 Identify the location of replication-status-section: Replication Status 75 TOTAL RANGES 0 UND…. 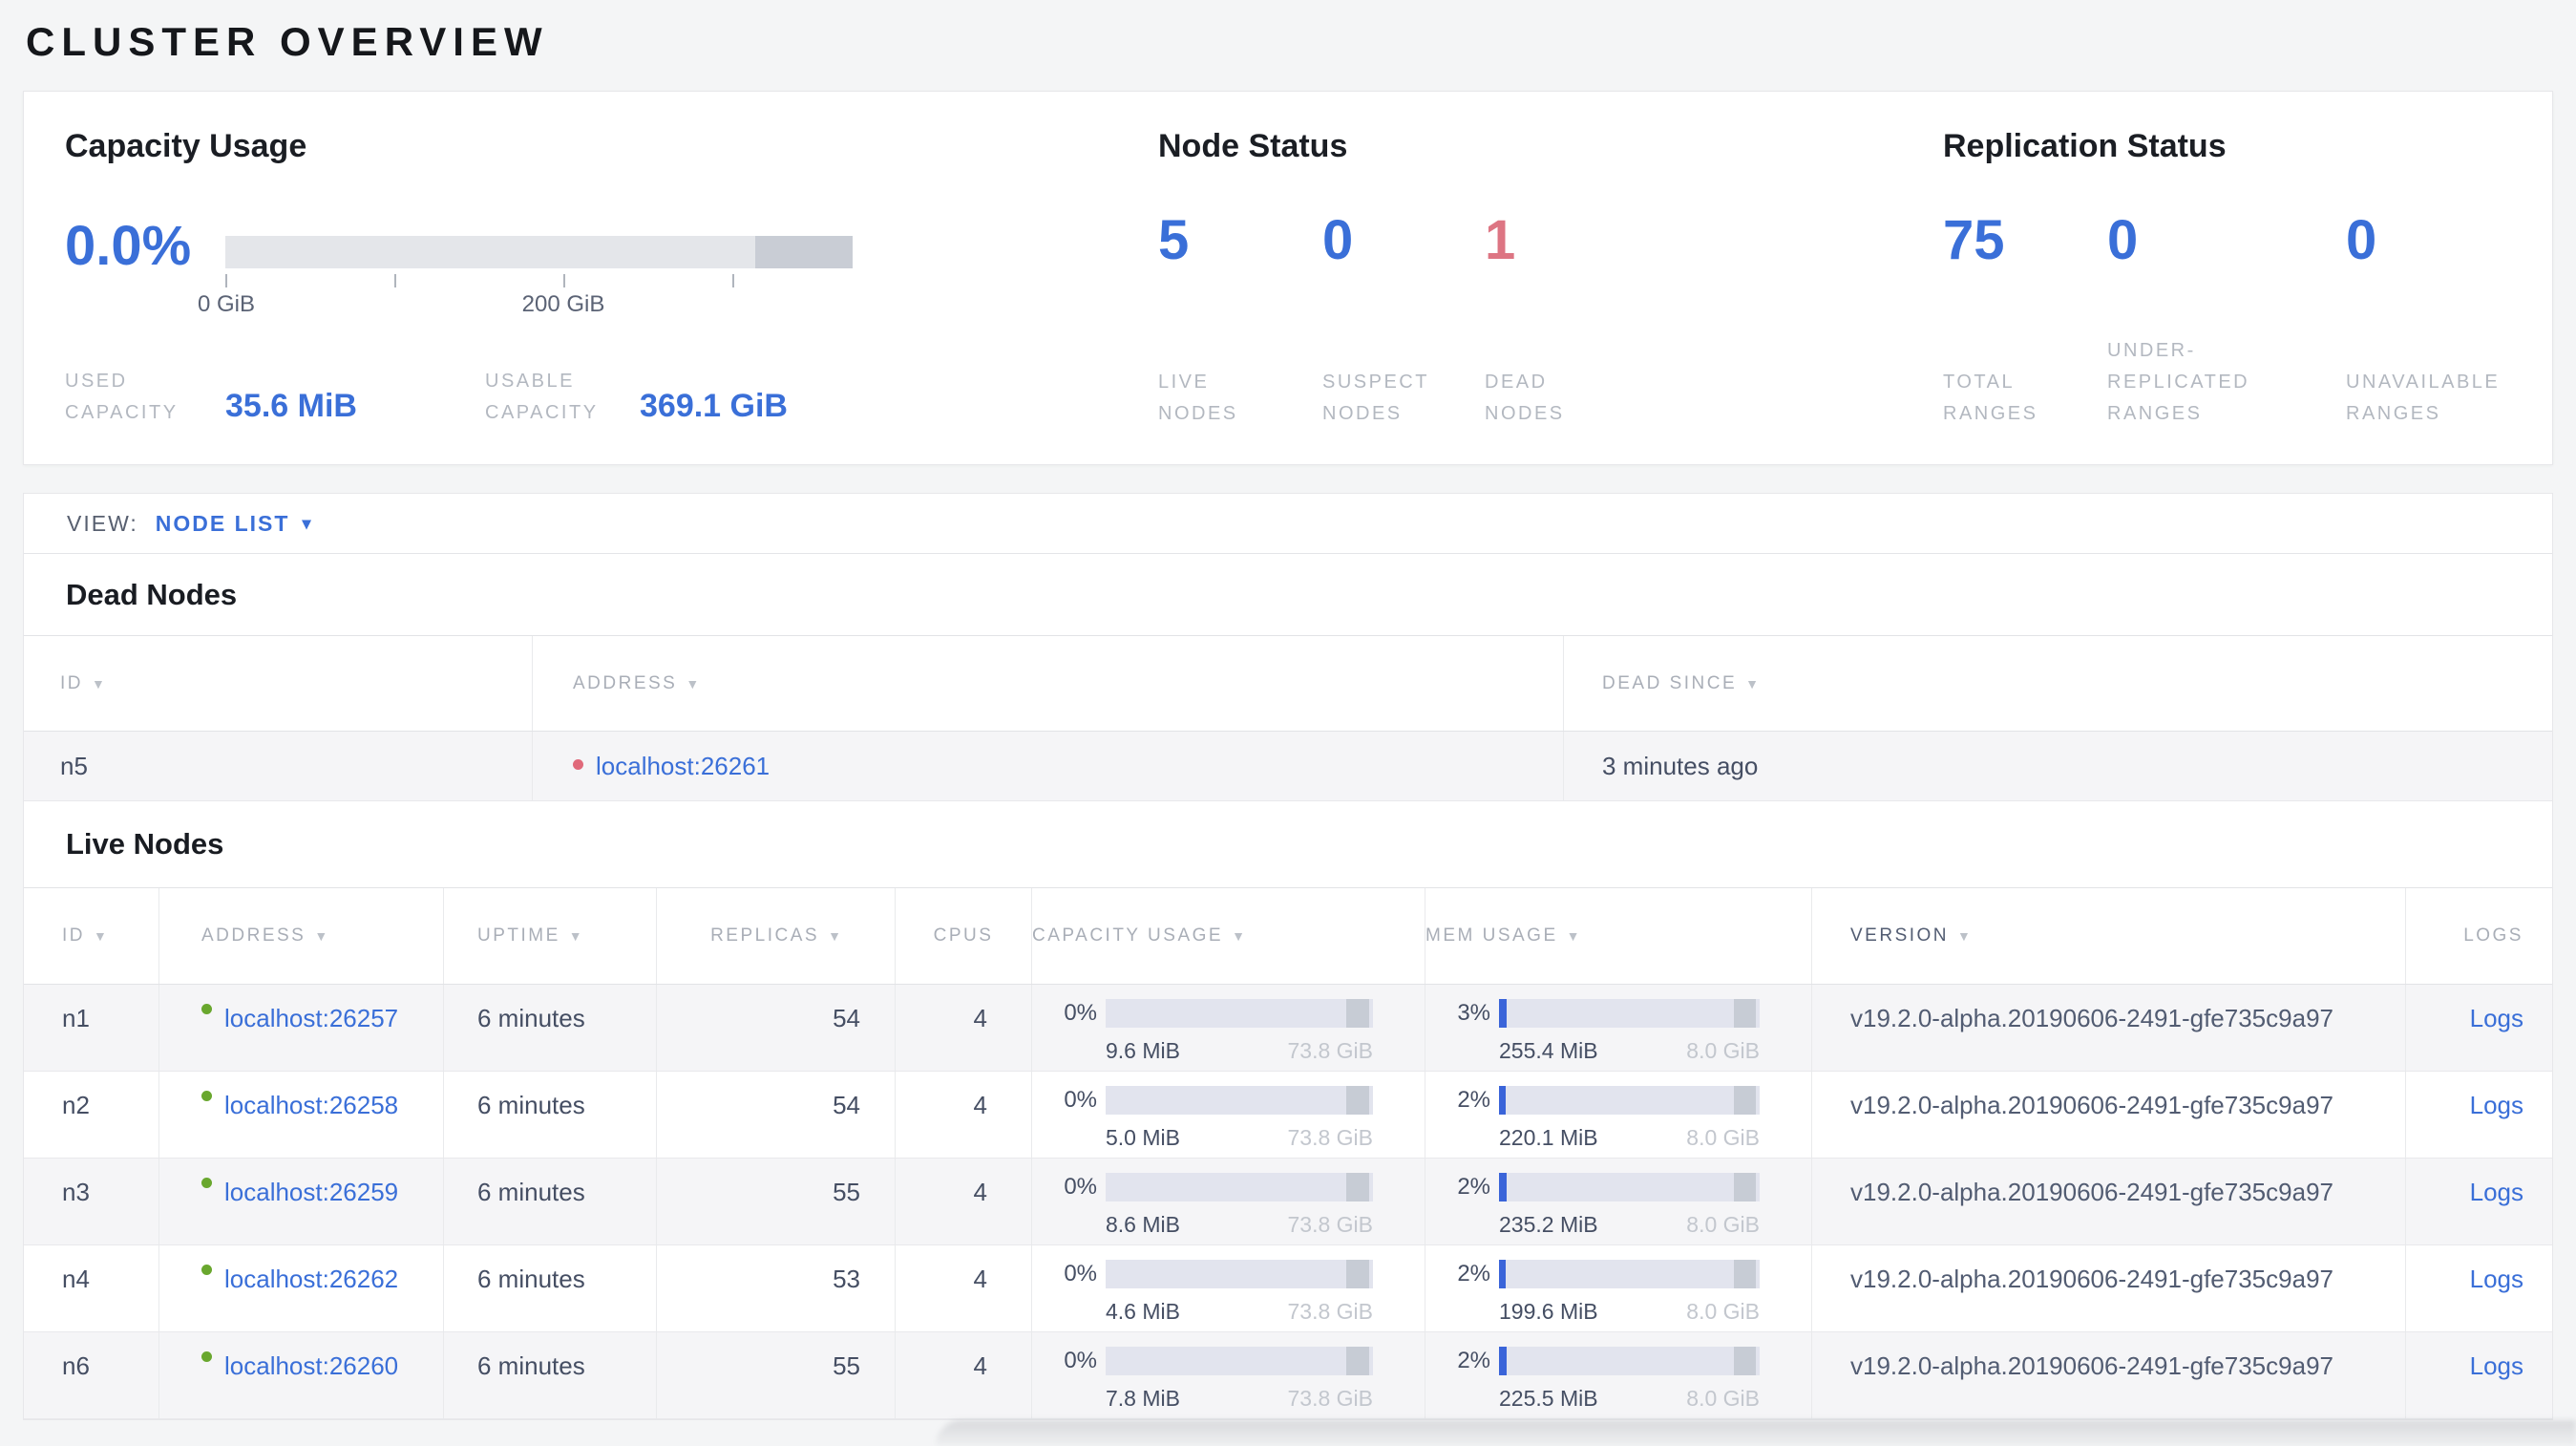
(2253, 278).